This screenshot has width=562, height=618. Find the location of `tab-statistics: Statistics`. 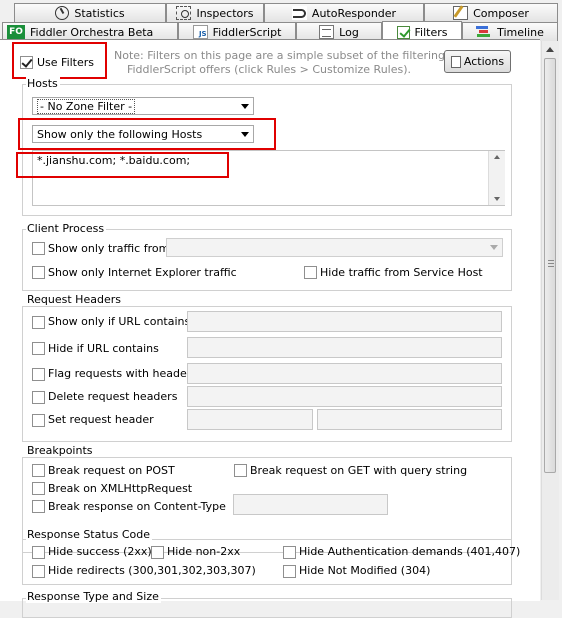

tab-statistics: Statistics is located at coordinates (90, 12).